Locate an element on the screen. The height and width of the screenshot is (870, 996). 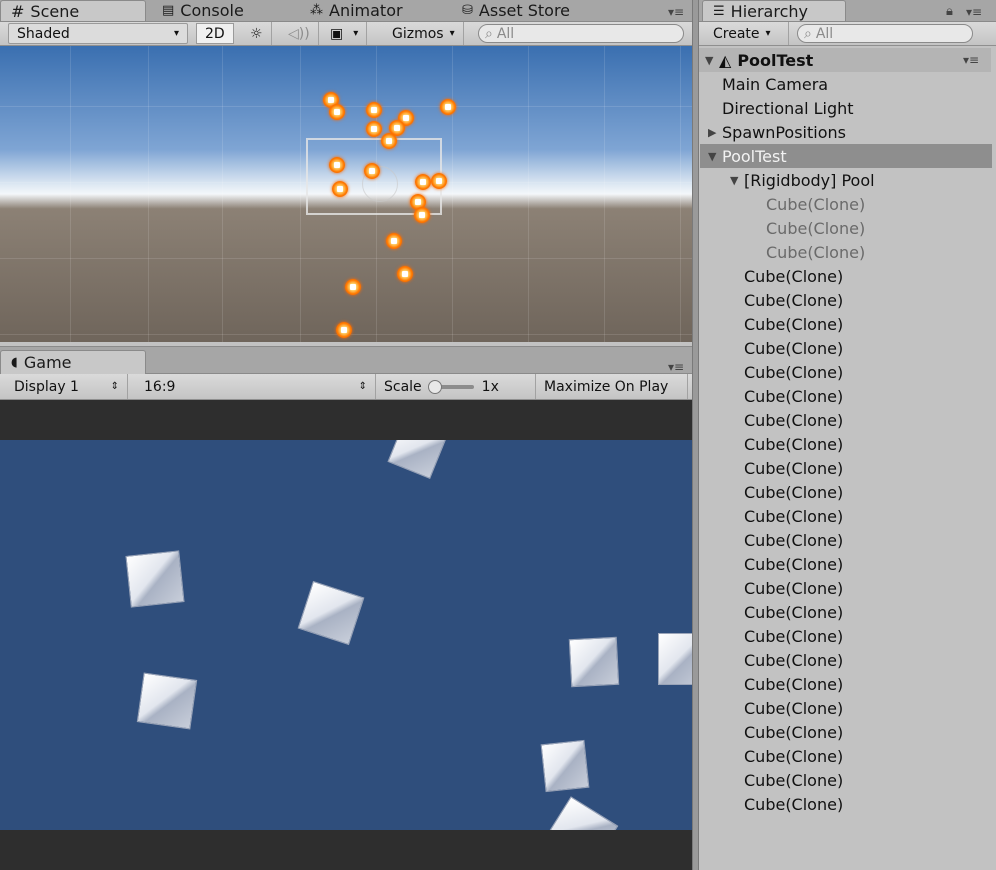
tab-scene: # Scene is located at coordinates (73, 10).